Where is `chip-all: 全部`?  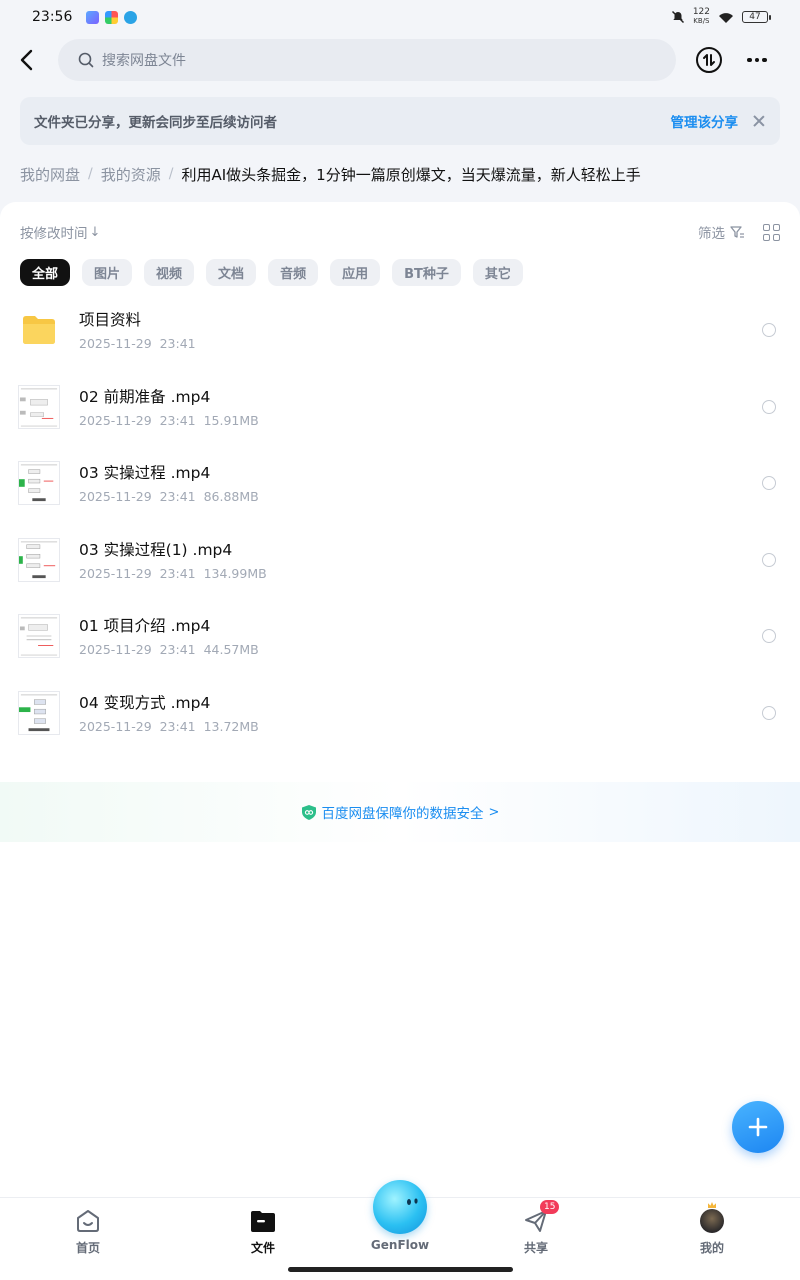
chip-all: 全部 is located at coordinates (45, 272).